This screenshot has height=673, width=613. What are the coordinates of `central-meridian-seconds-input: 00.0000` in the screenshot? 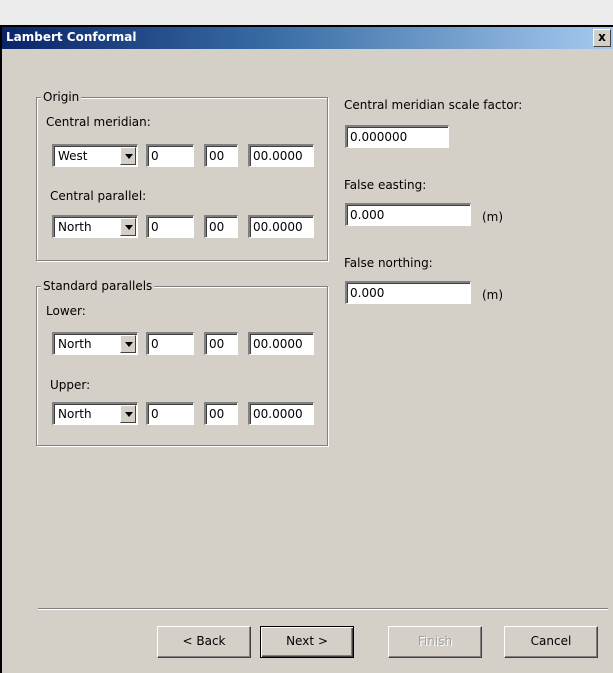 It's located at (281, 155).